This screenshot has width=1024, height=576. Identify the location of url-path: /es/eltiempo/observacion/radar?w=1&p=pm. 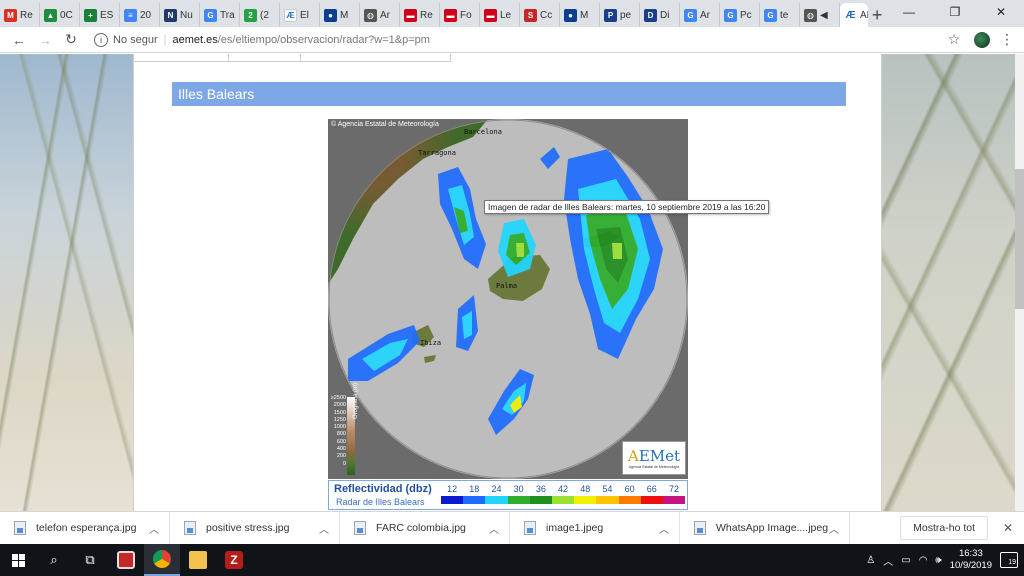
(323, 39).